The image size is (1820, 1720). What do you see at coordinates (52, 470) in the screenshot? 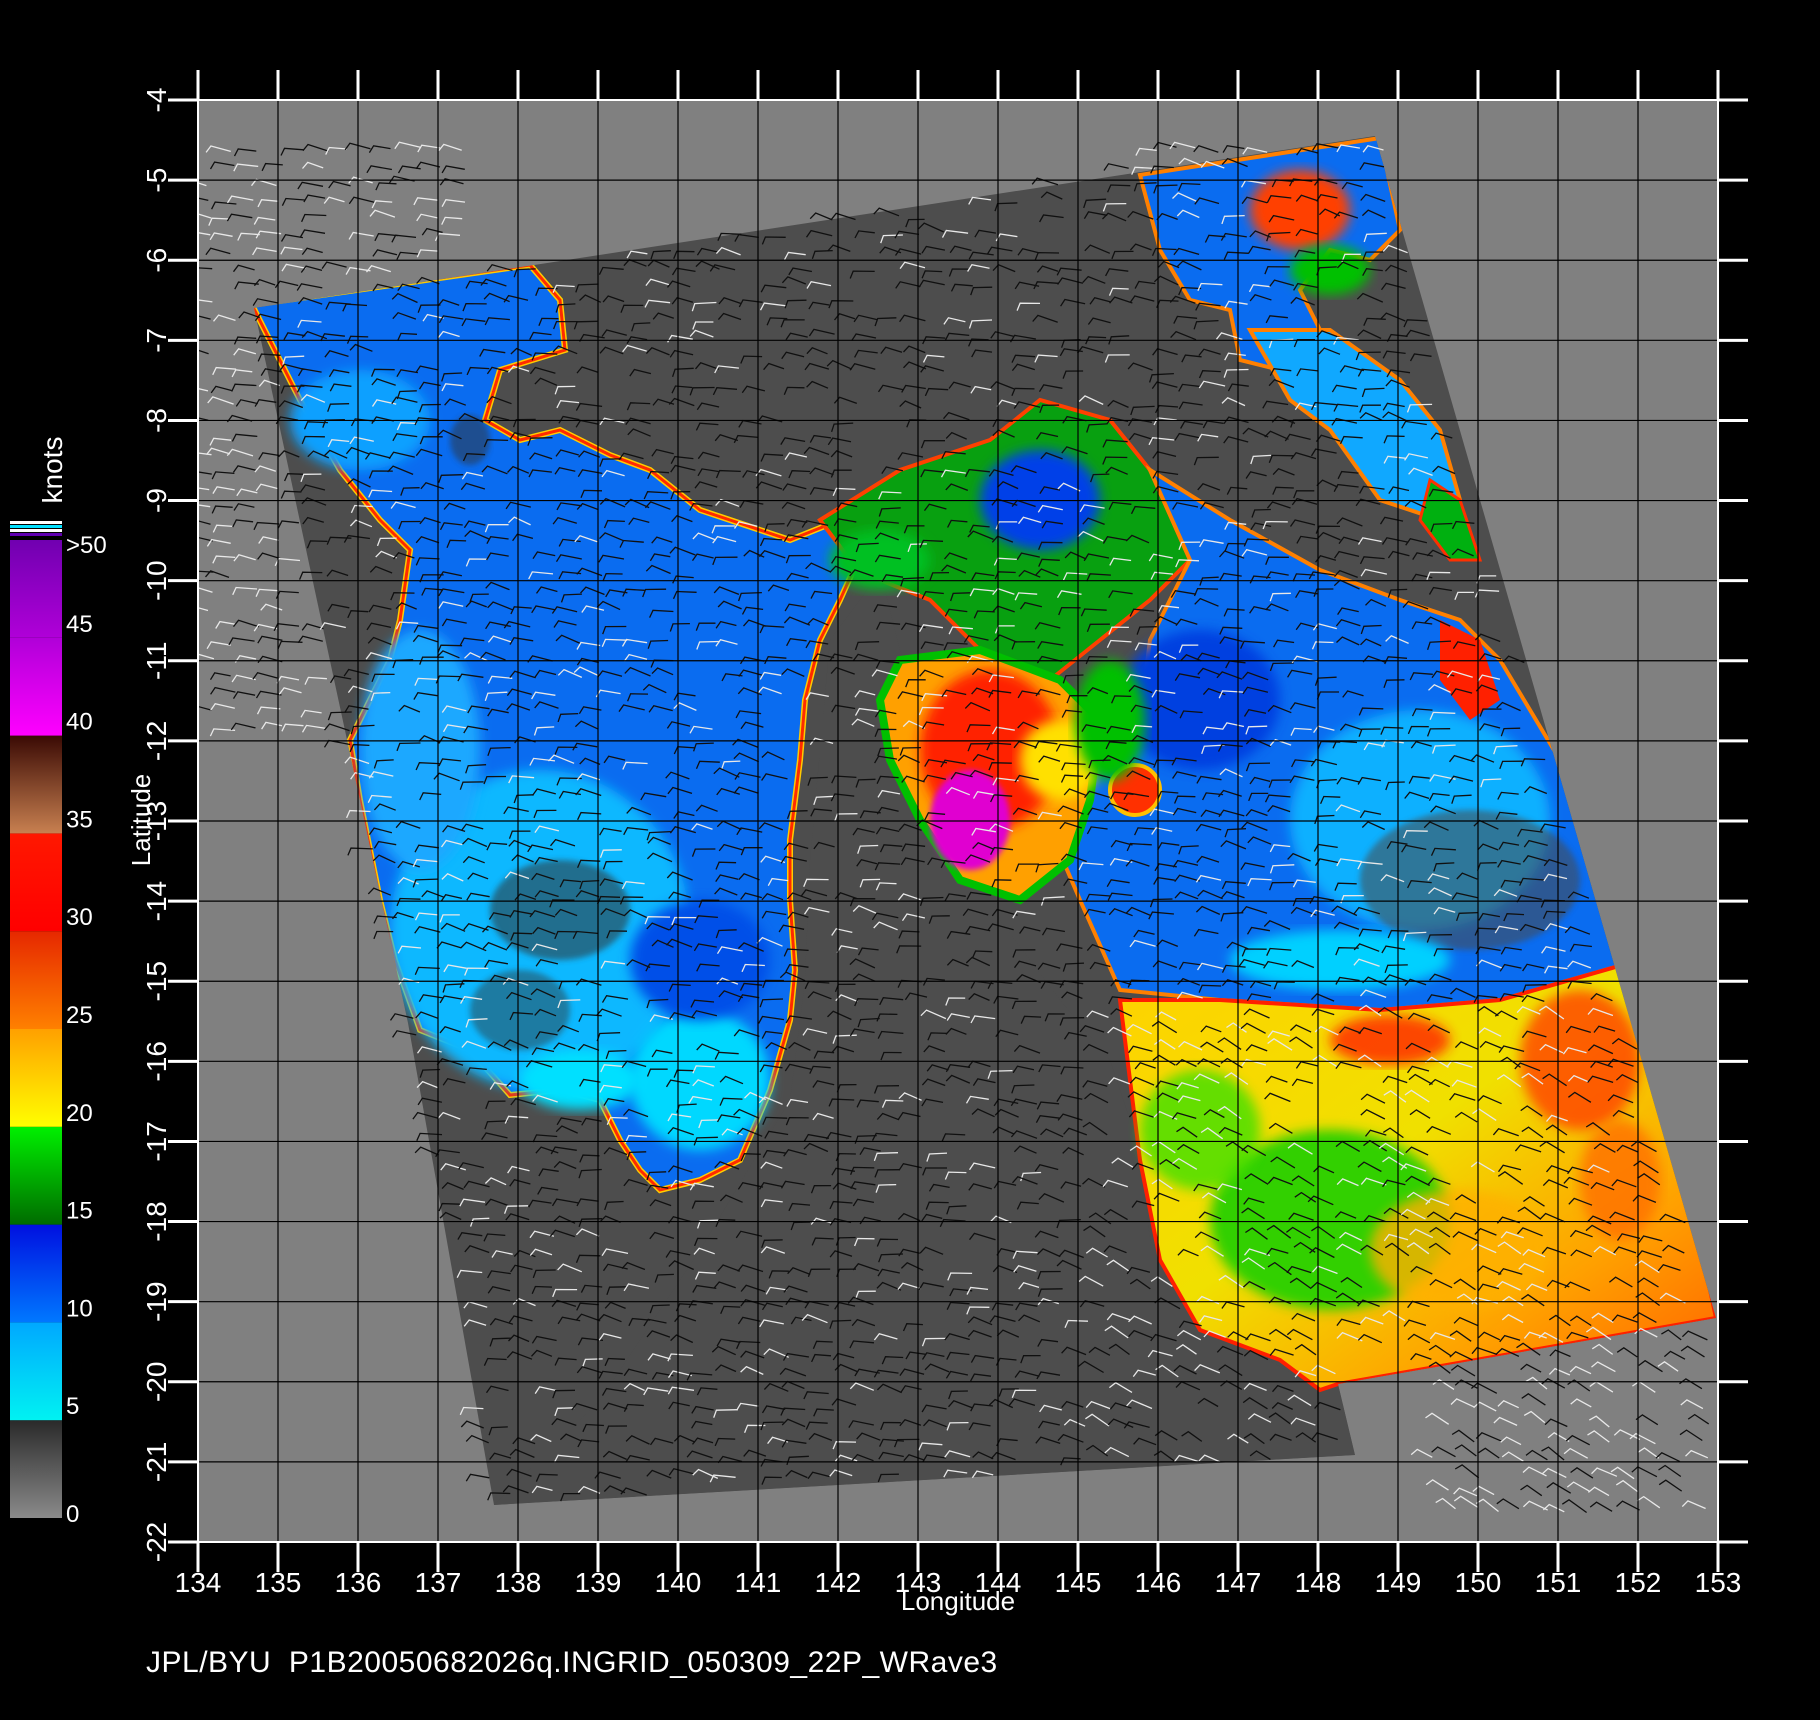
I see `colorbar-title: knots` at bounding box center [52, 470].